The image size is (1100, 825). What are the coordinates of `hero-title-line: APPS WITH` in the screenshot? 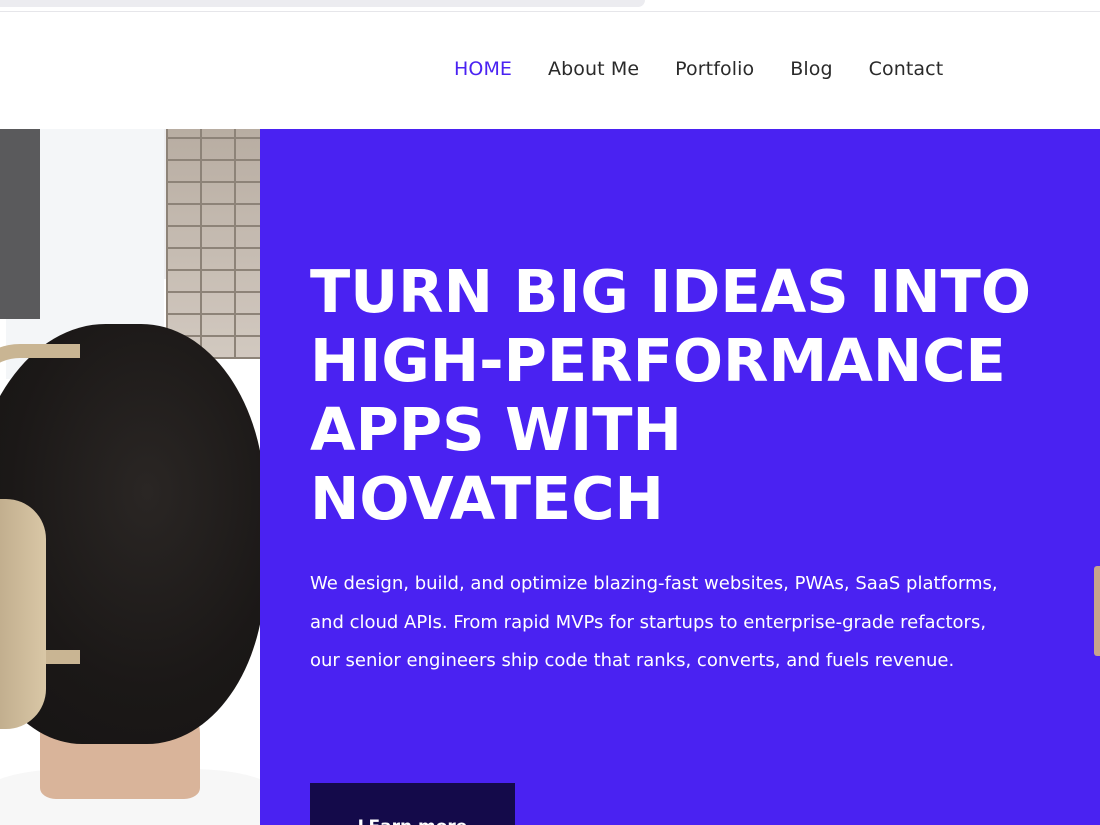 It's located at (496, 429).